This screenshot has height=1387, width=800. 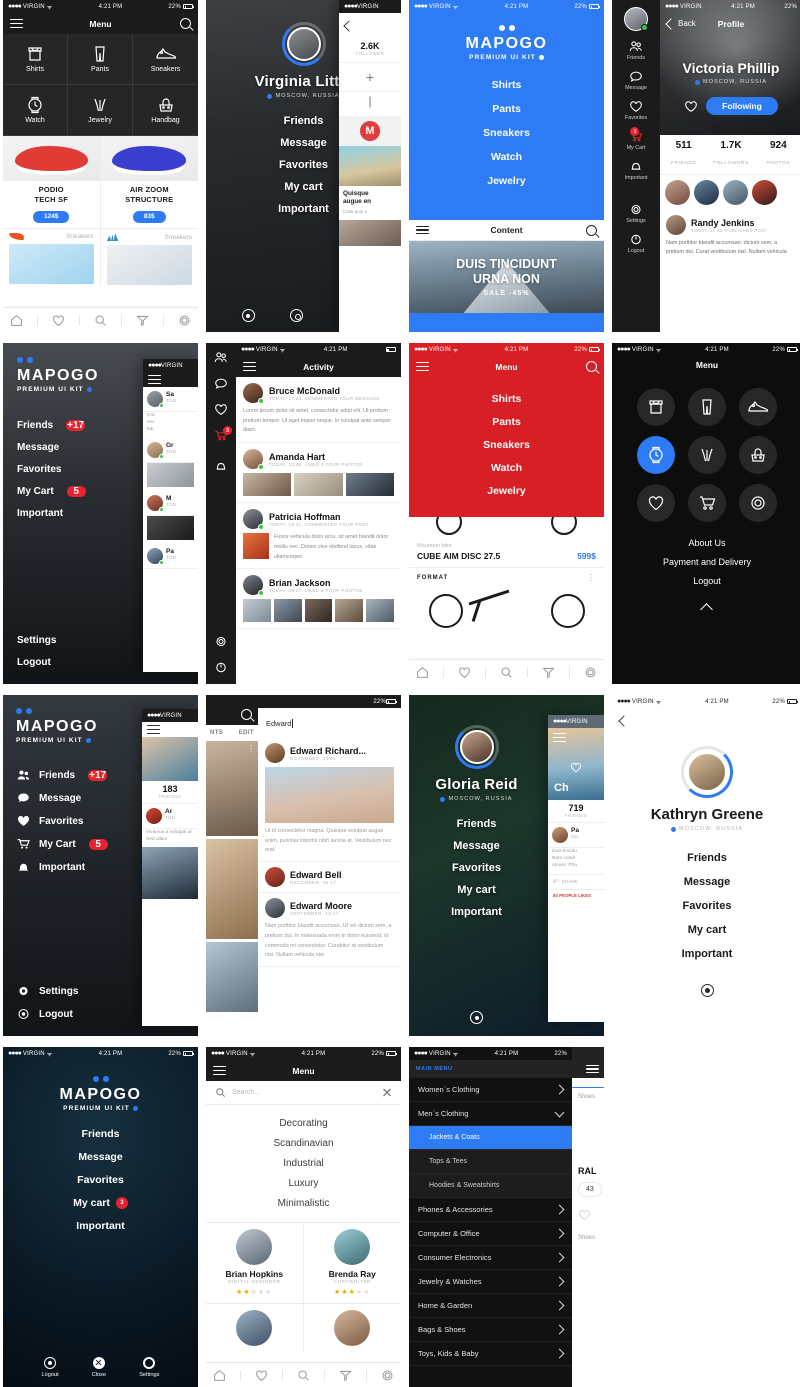 What do you see at coordinates (636, 50) in the screenshot?
I see `rail-item-friends: Friends` at bounding box center [636, 50].